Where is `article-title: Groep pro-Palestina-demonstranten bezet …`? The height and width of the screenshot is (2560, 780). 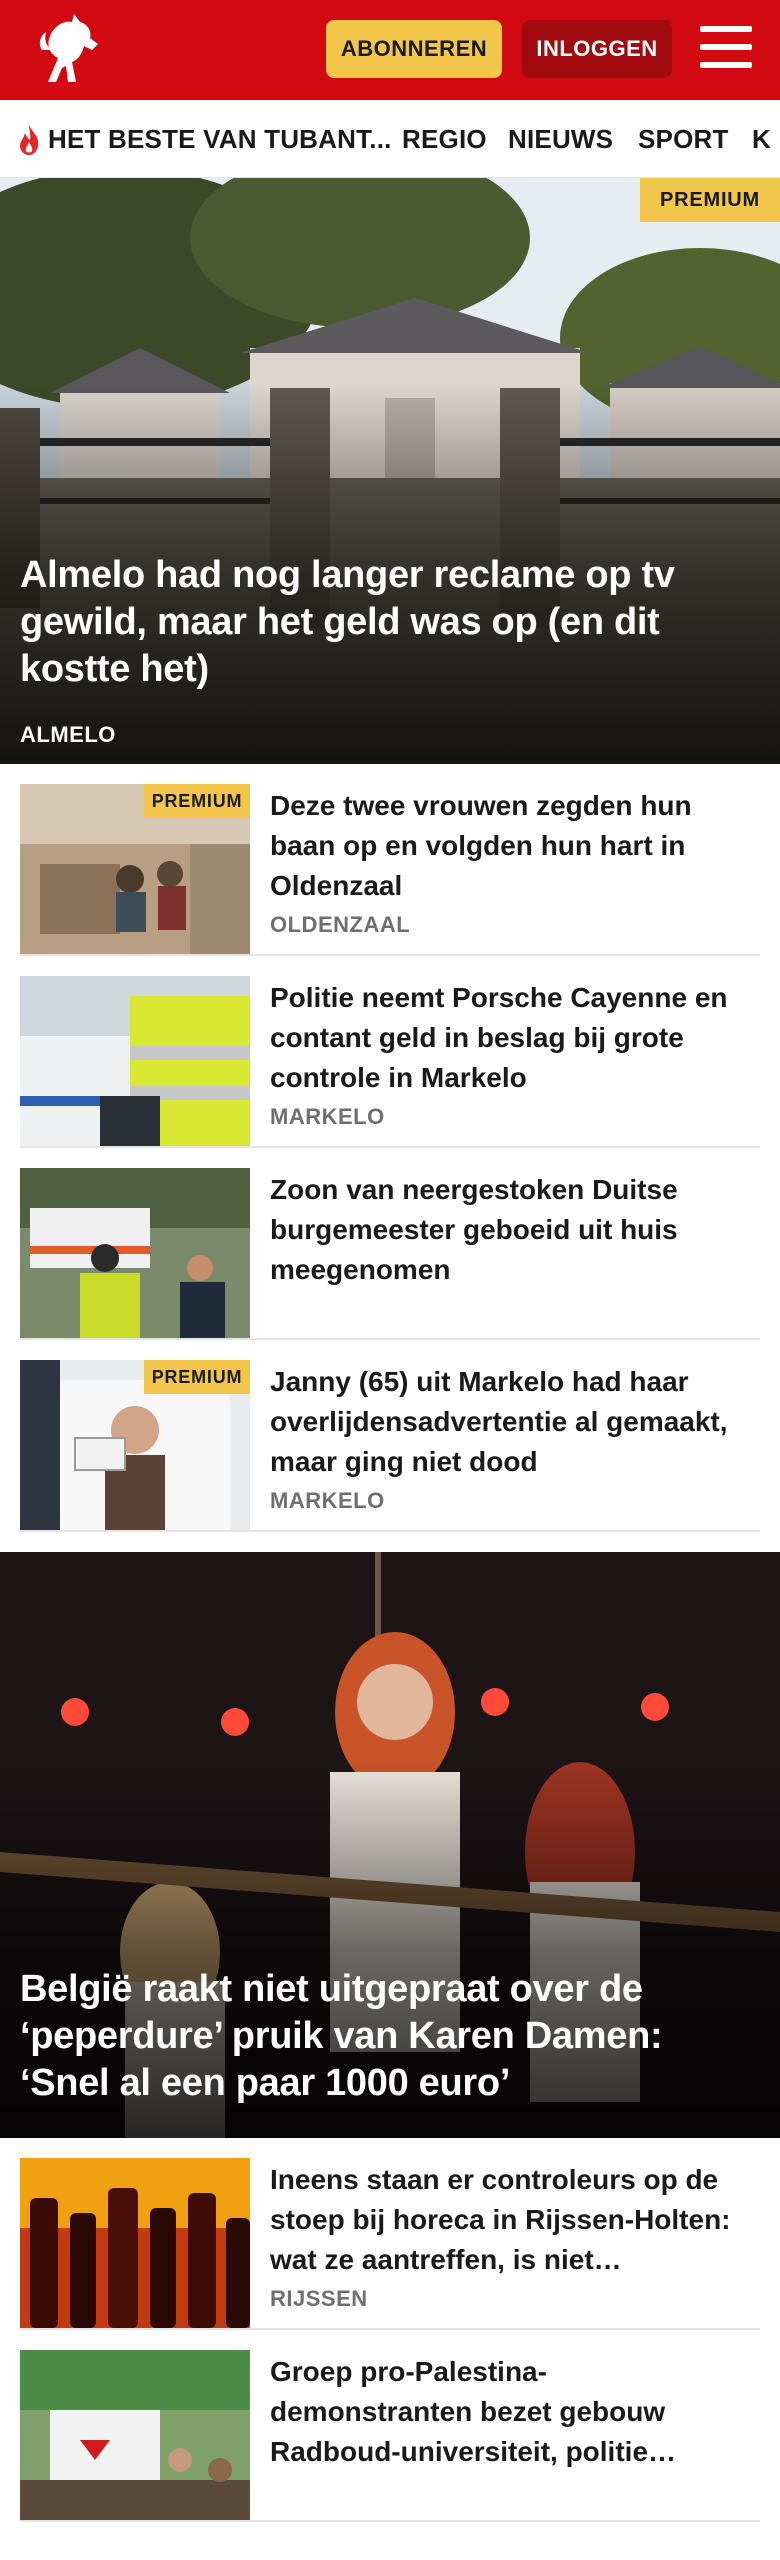
article-title: Groep pro-Palestina-demonstranten bezet … is located at coordinates (505, 2412).